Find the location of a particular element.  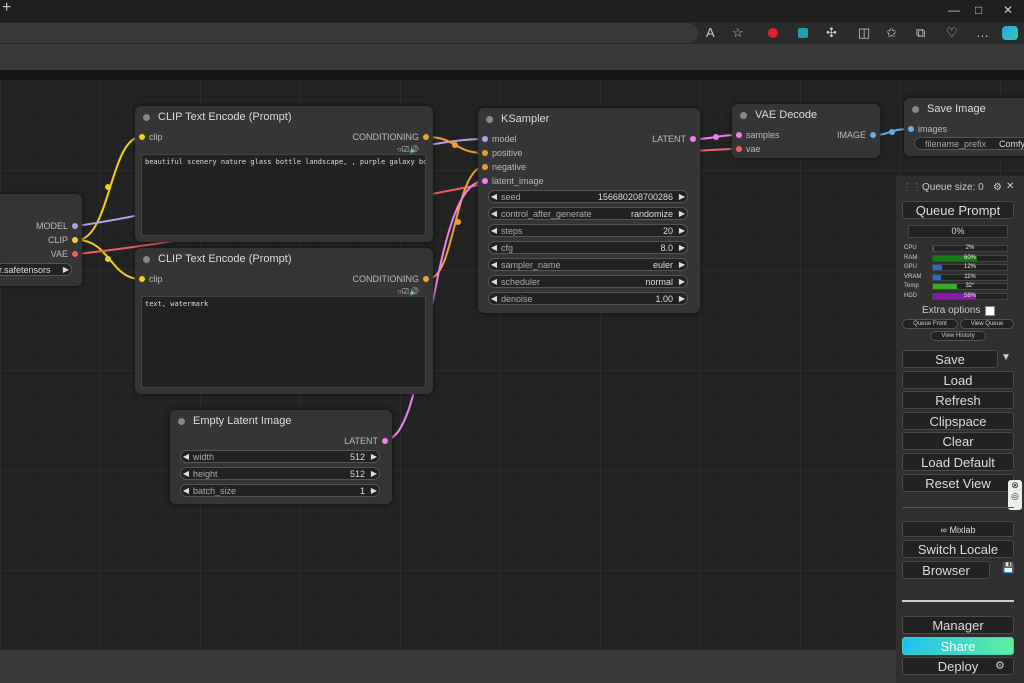

widget-height: ◀ height 512 ▶ is located at coordinates (280, 473).